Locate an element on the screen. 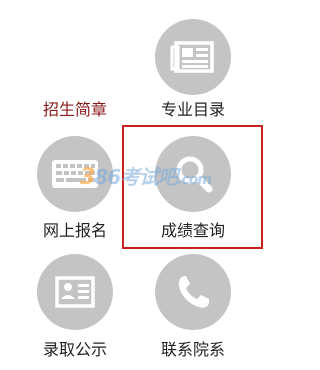 Image resolution: width=320 pixels, height=370 pixels. tile-label-major-list: 专业目录 is located at coordinates (192, 109).